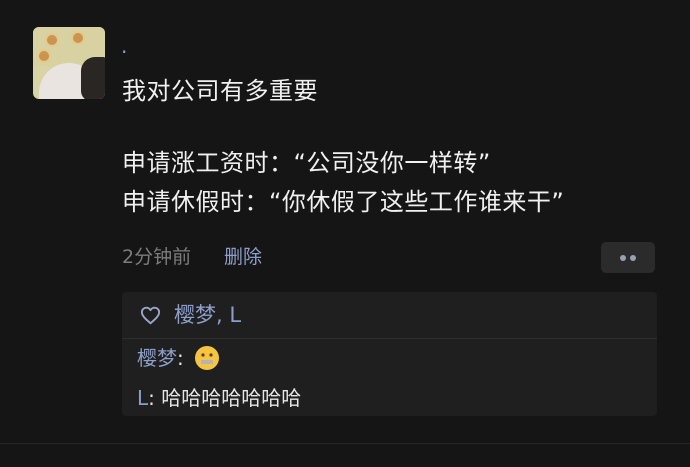  Describe the element at coordinates (157, 257) in the screenshot. I see `post-timestamp: 2分钟前` at that location.